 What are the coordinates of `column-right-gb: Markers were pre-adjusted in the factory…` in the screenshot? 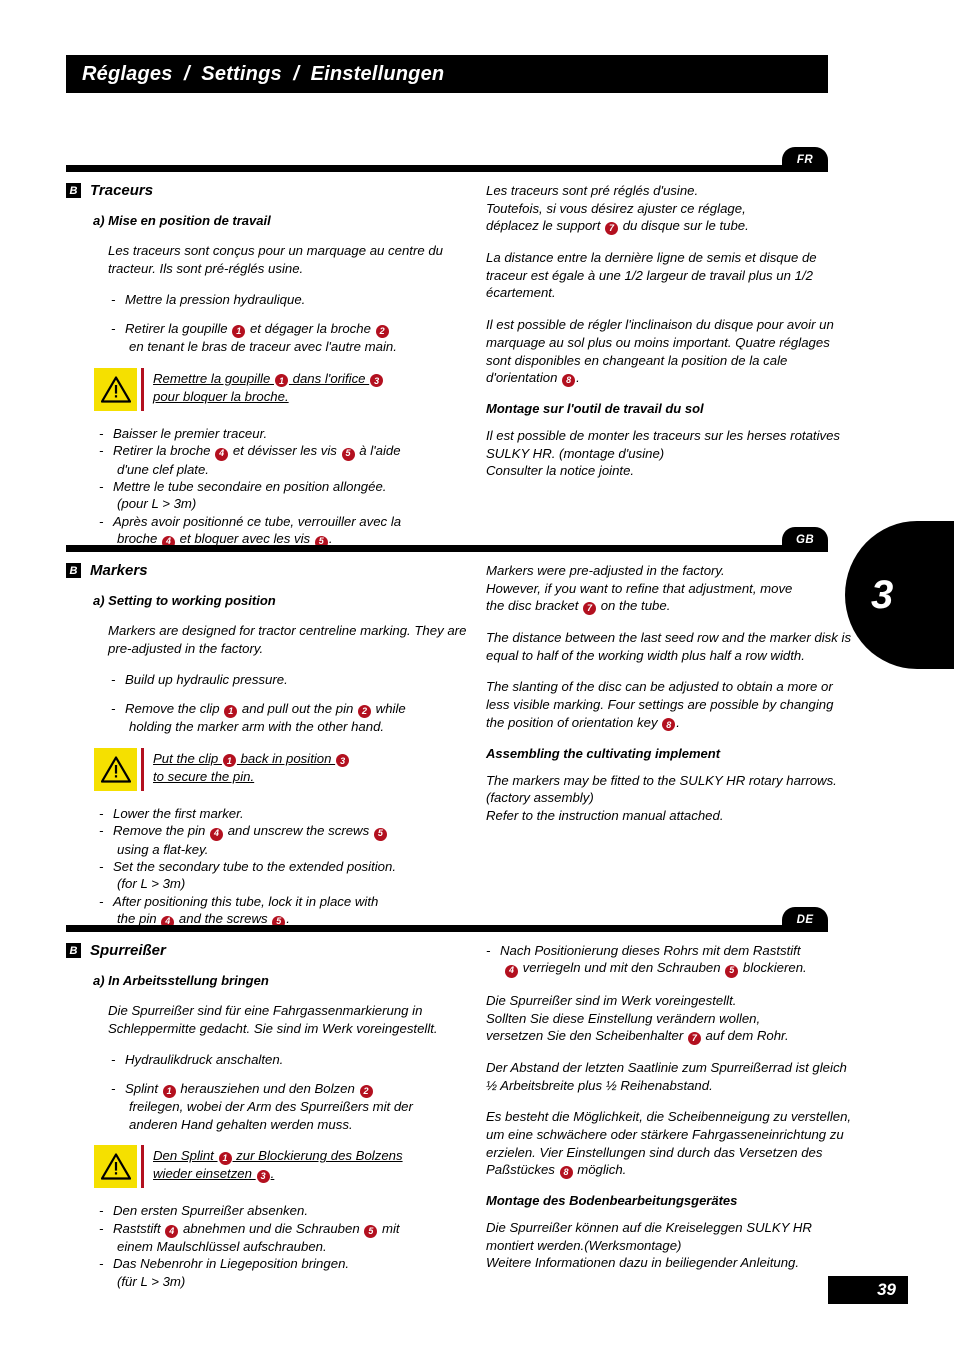 It's located at (670, 751).